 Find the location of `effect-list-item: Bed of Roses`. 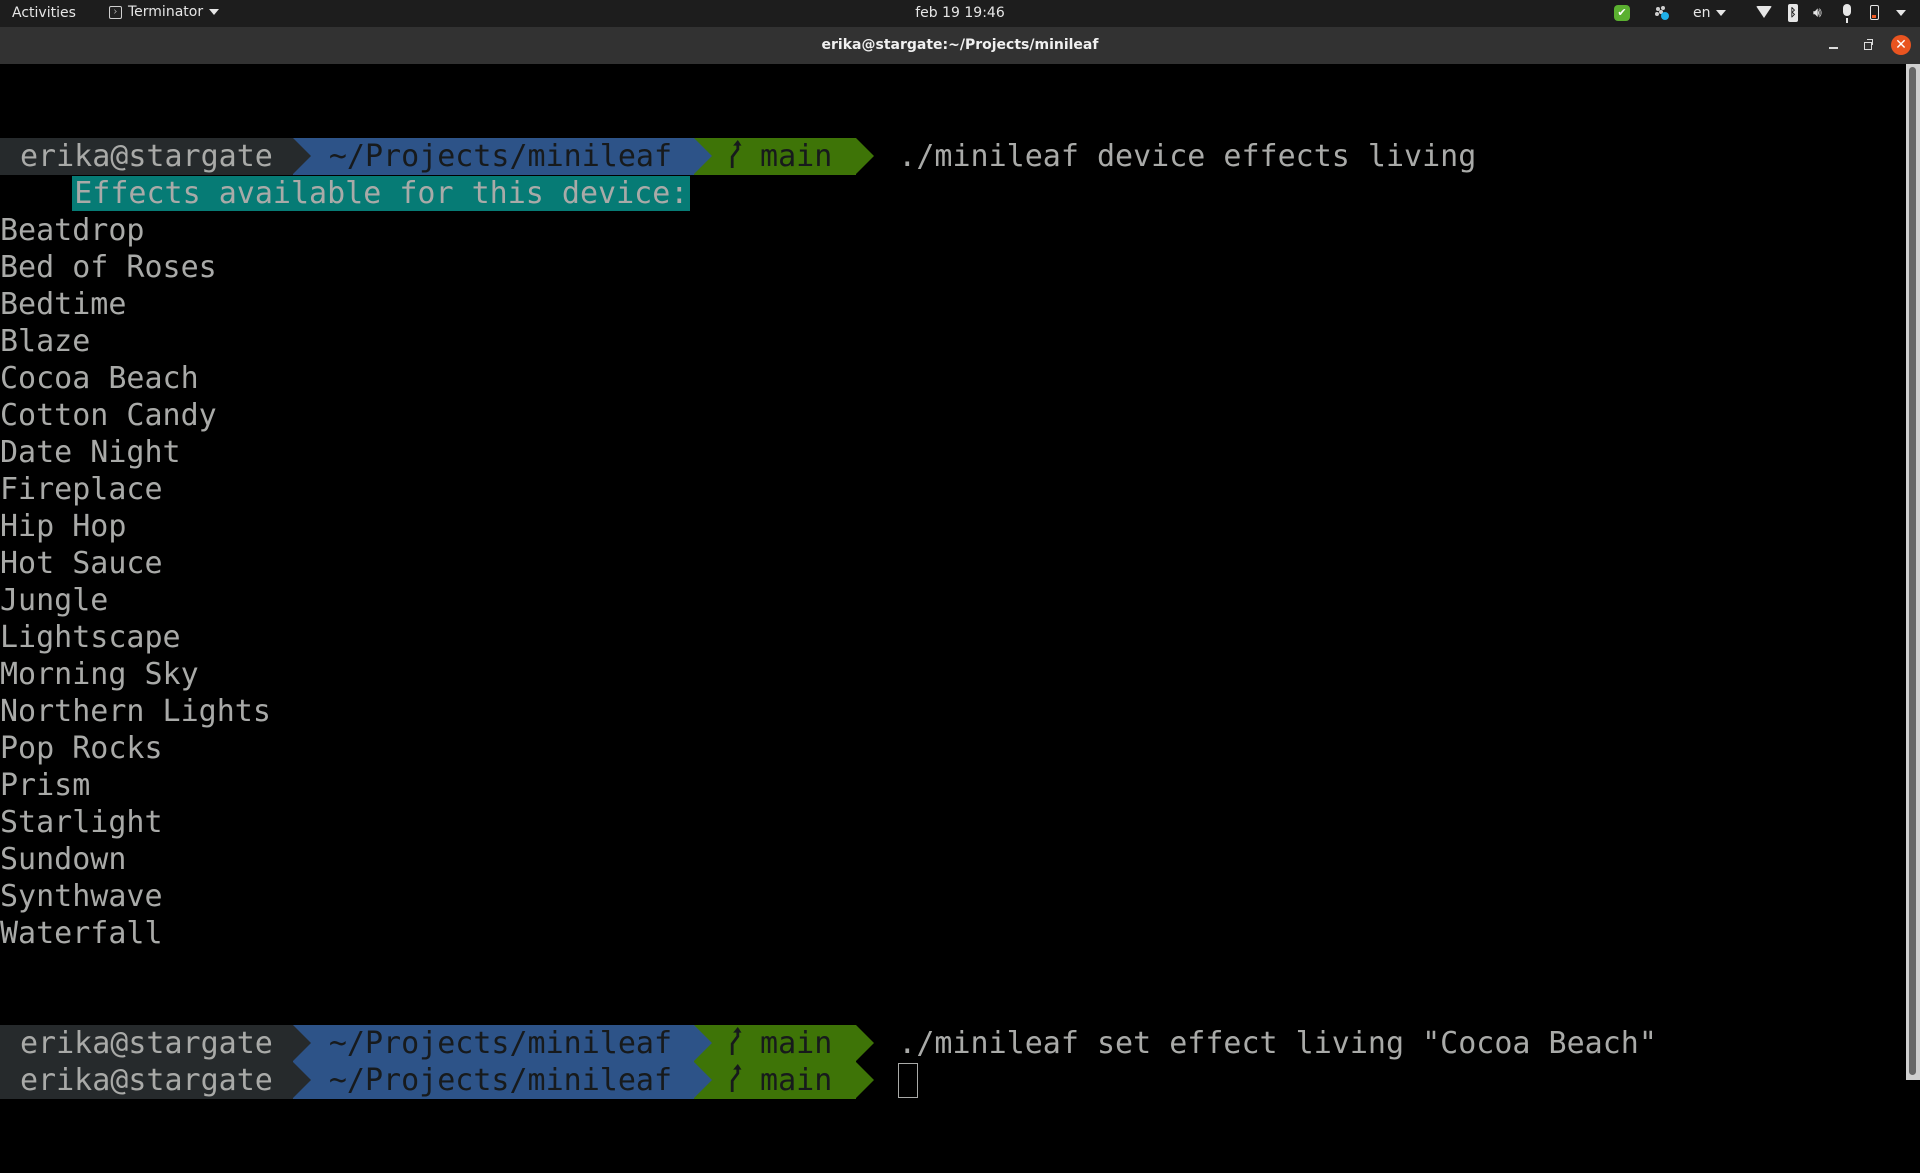

effect-list-item: Bed of Roses is located at coordinates (108, 267).